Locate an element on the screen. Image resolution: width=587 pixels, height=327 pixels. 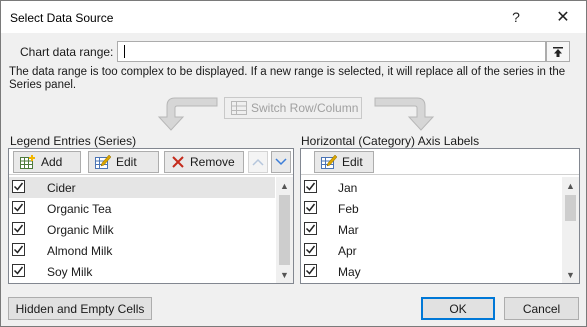
collapse-dialog-button is located at coordinates (558, 51).